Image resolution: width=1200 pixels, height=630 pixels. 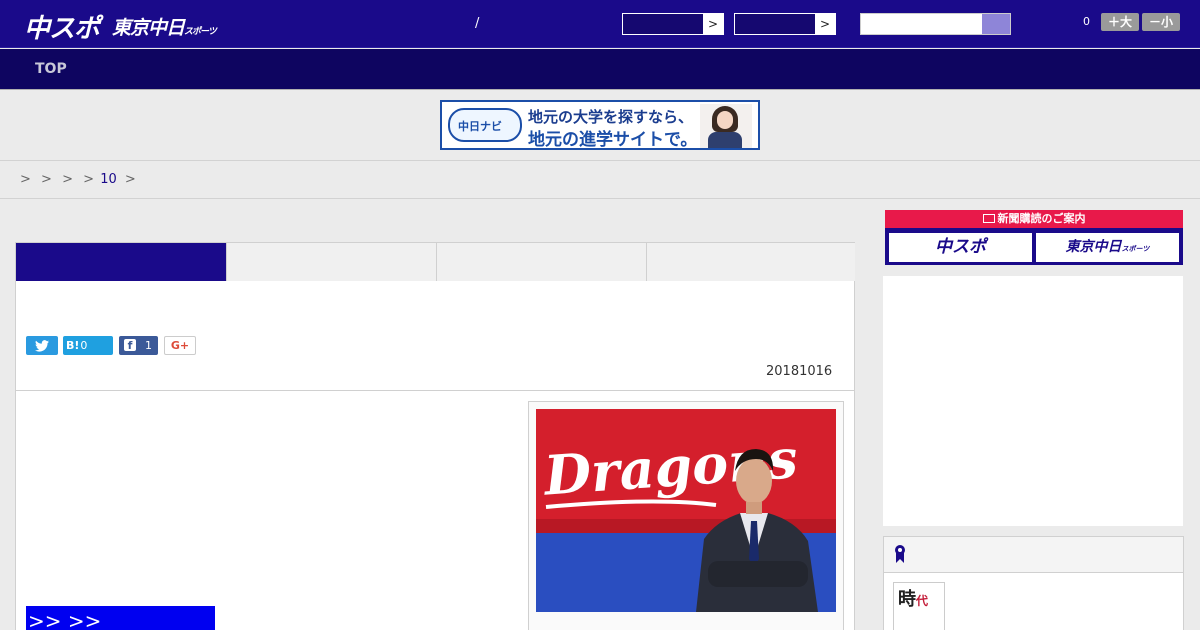 What do you see at coordinates (600, 24) in the screenshot?
I see `site-header: 中スポ 東京中日スポーツ / > > 0 ＋大 －小` at bounding box center [600, 24].